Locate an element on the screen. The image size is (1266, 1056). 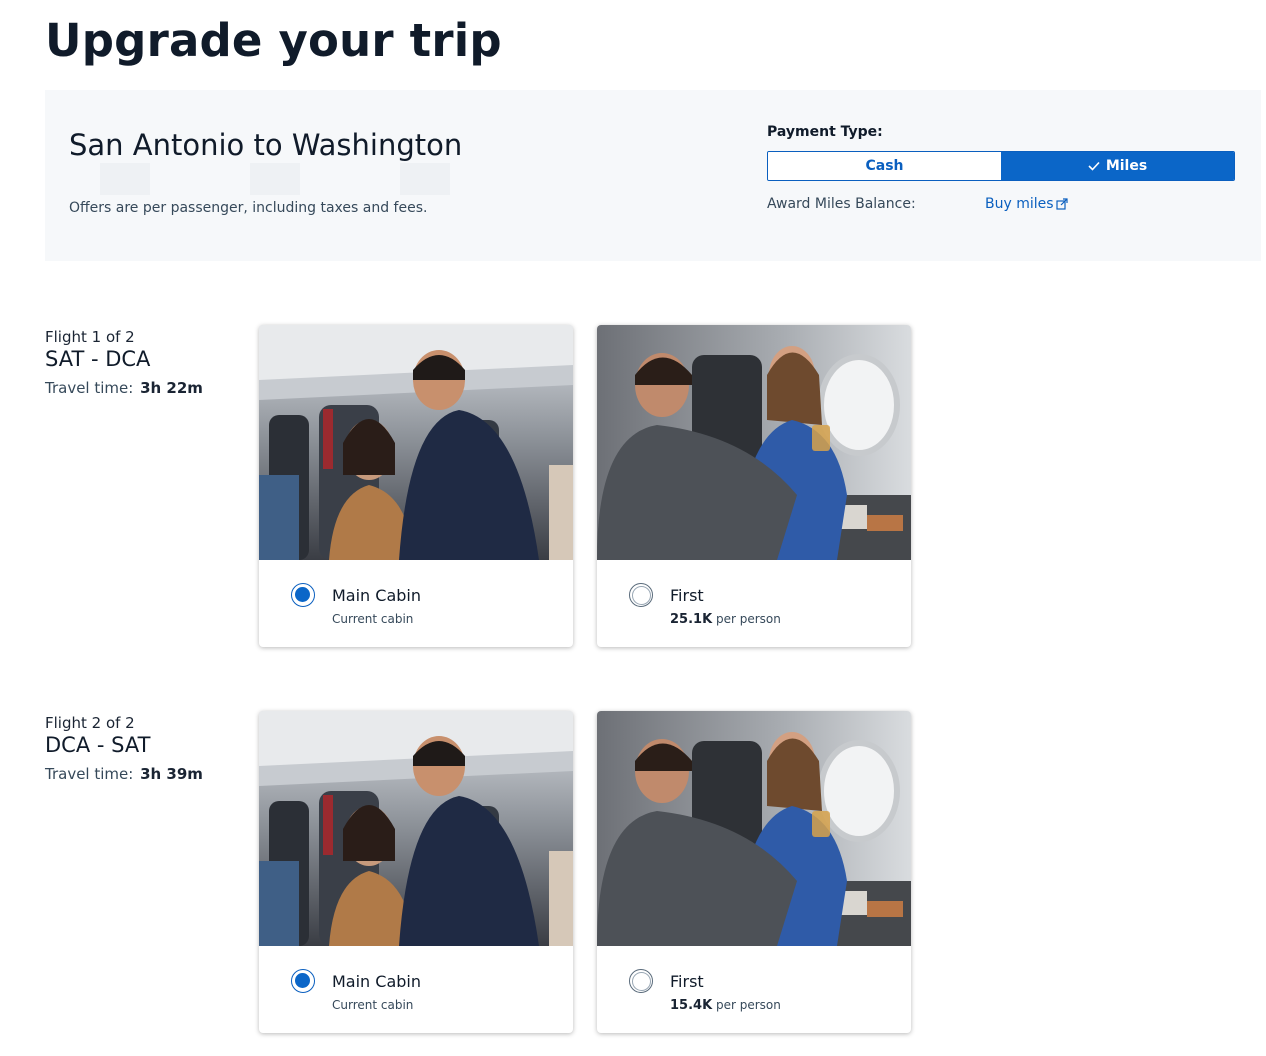
travel-time: Travel time: 3h 39m is located at coordinates (124, 774).